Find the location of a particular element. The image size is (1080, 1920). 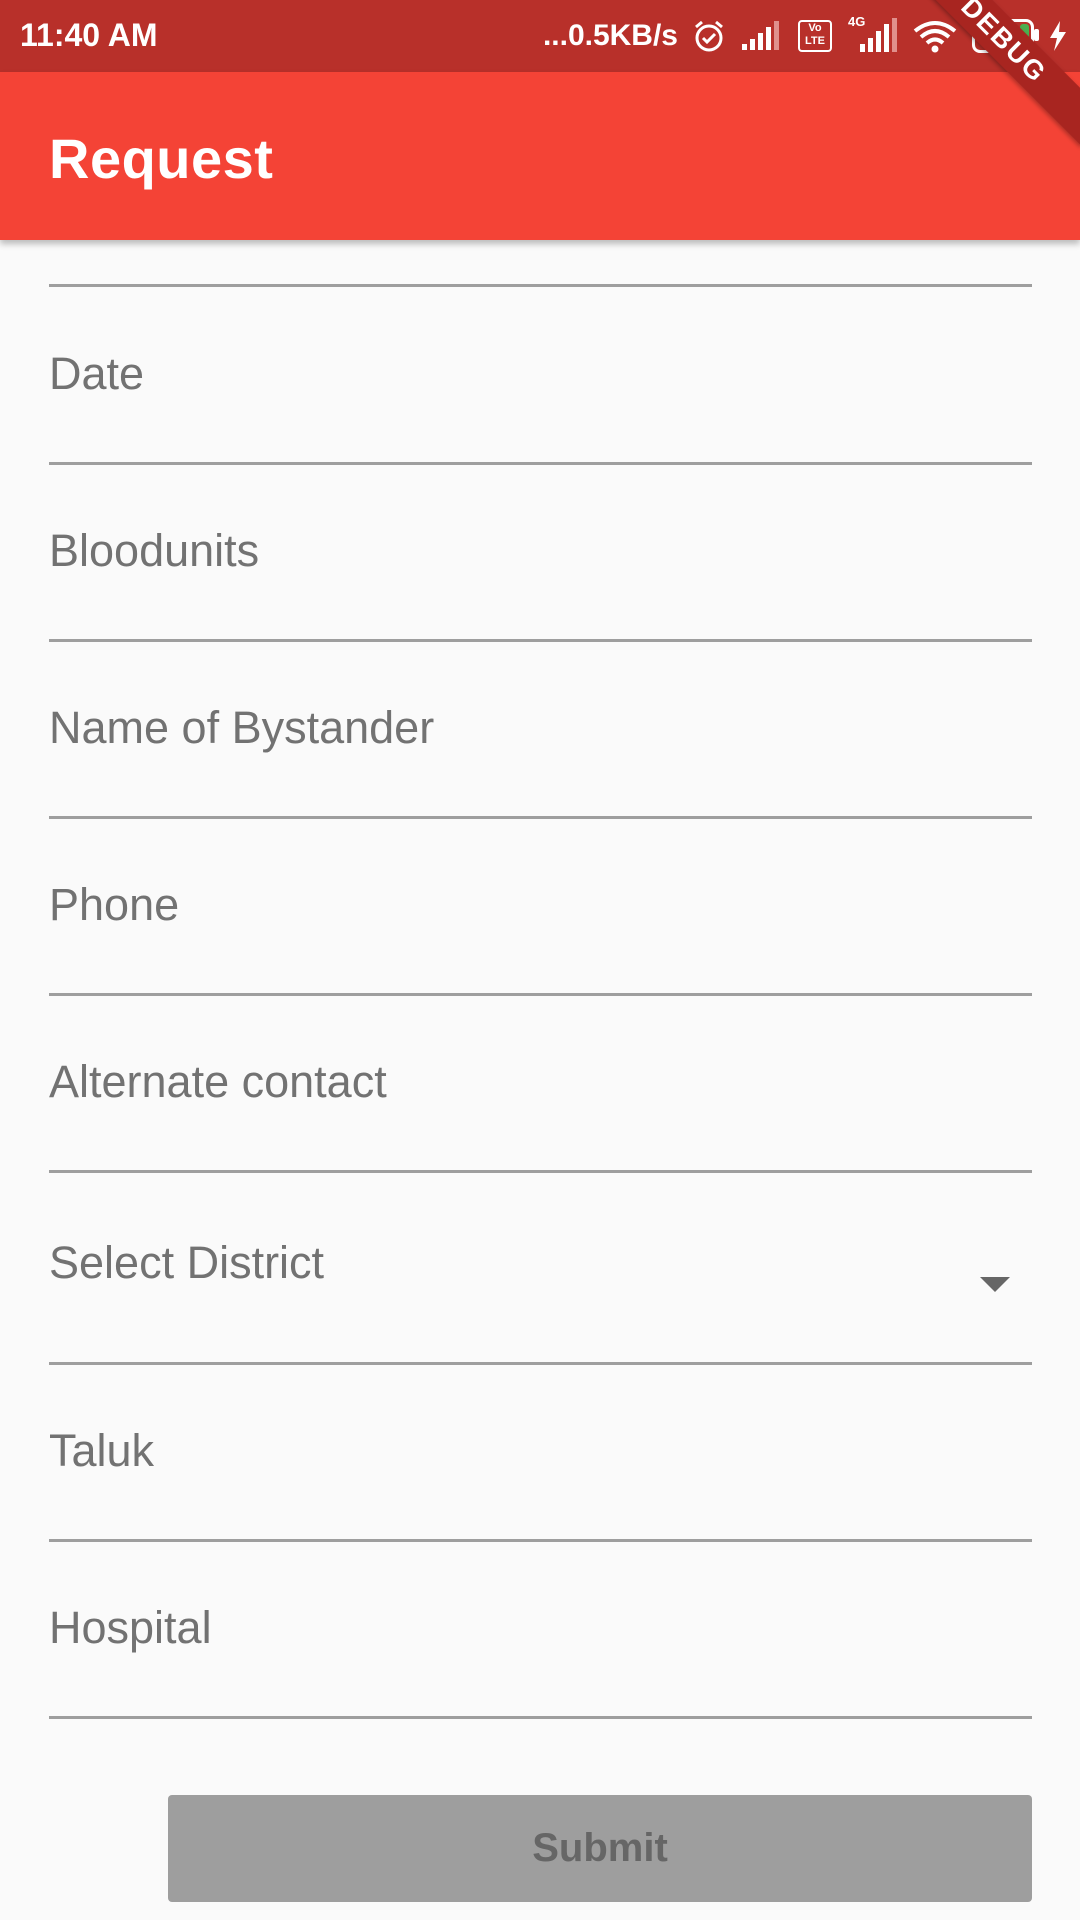

alternate-contact-field: Alternate contact is located at coordinates (540, 1084).